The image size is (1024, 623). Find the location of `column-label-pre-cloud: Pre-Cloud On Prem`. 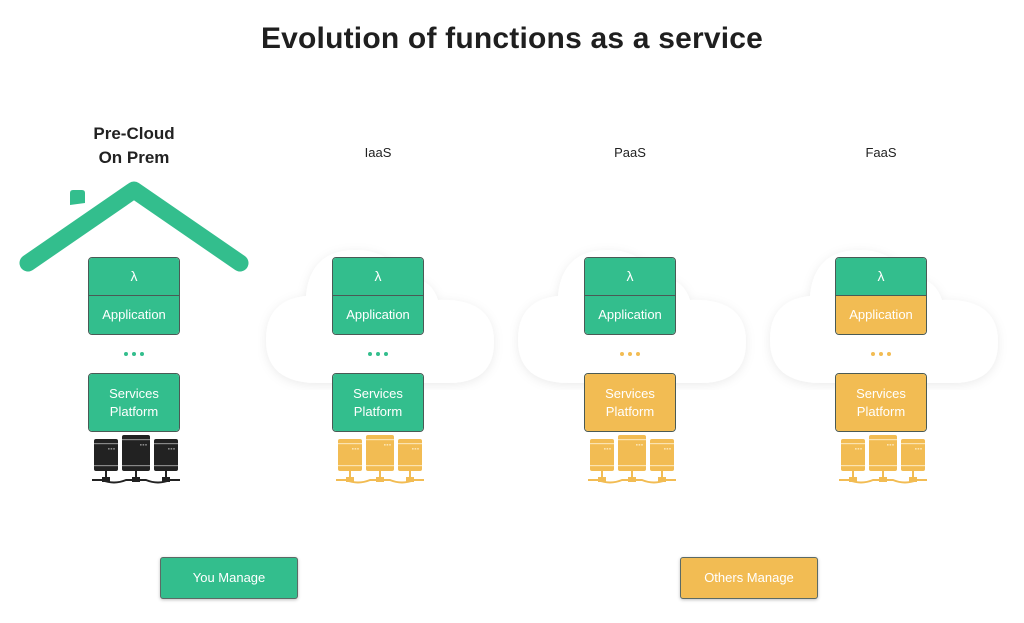

column-label-pre-cloud: Pre-Cloud On Prem is located at coordinates (134, 146).